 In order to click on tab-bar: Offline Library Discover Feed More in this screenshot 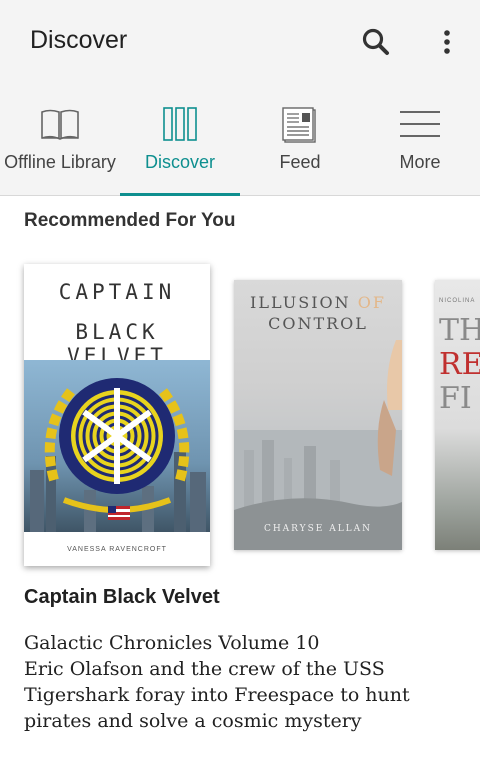, I will do `click(240, 146)`.